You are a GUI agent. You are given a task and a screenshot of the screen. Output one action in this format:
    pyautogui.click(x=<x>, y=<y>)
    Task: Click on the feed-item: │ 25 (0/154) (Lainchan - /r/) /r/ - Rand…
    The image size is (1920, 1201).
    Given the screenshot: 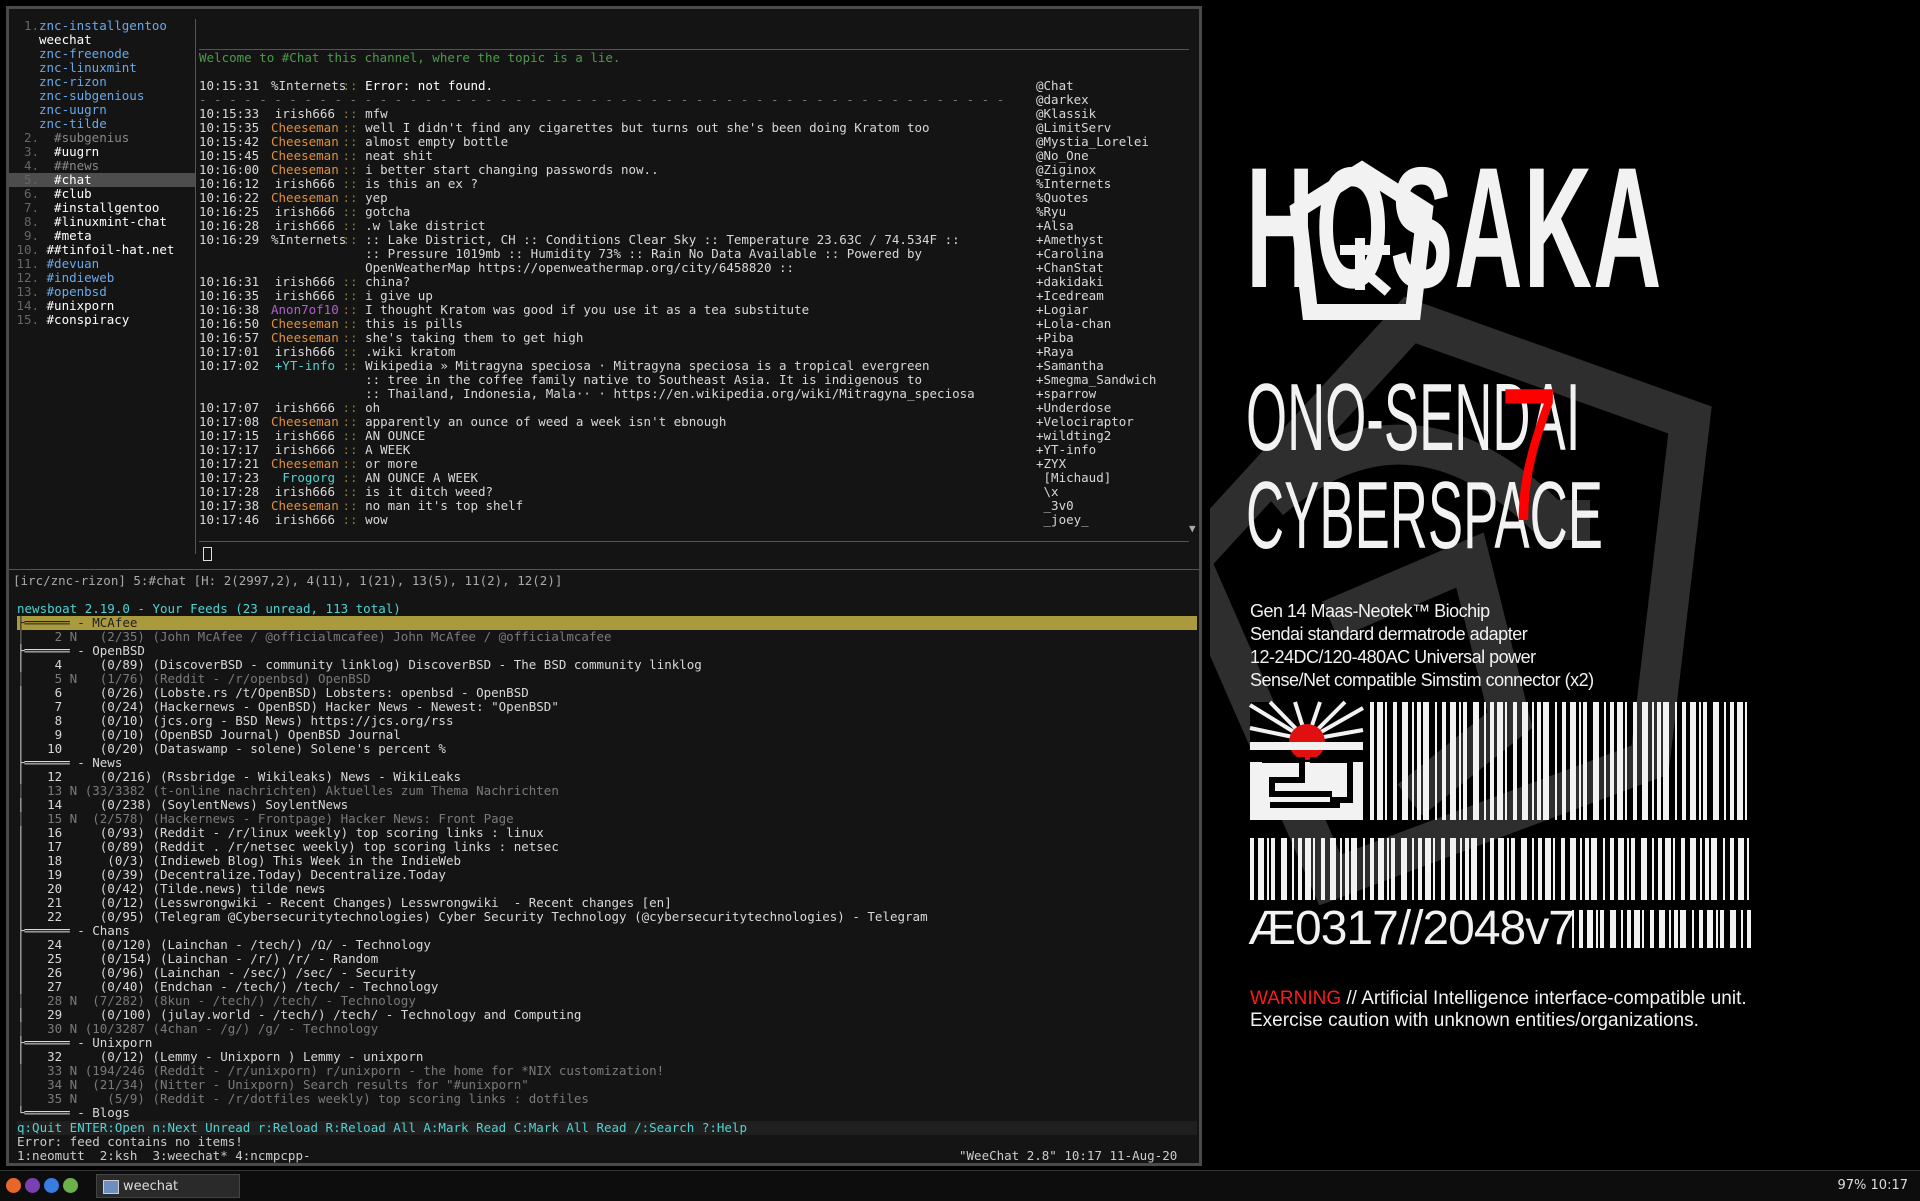 What is the action you would take?
    pyautogui.click(x=607, y=959)
    